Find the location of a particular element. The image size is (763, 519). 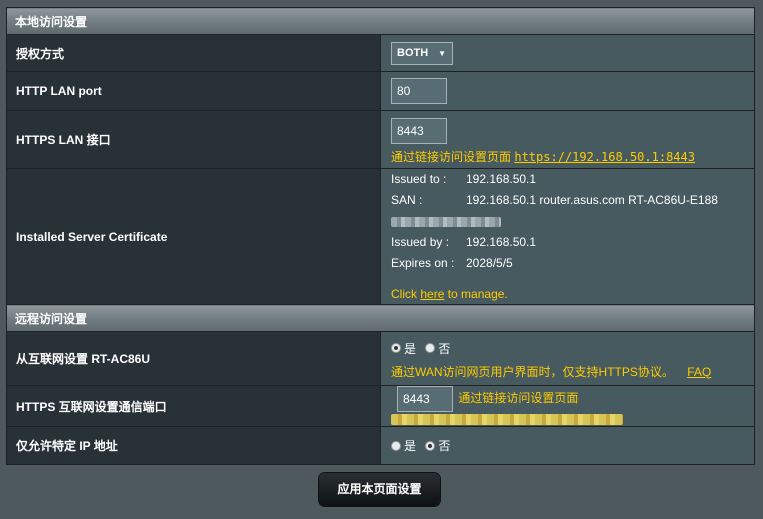

http-lan-port-label: HTTP LAN port is located at coordinates (193, 91).